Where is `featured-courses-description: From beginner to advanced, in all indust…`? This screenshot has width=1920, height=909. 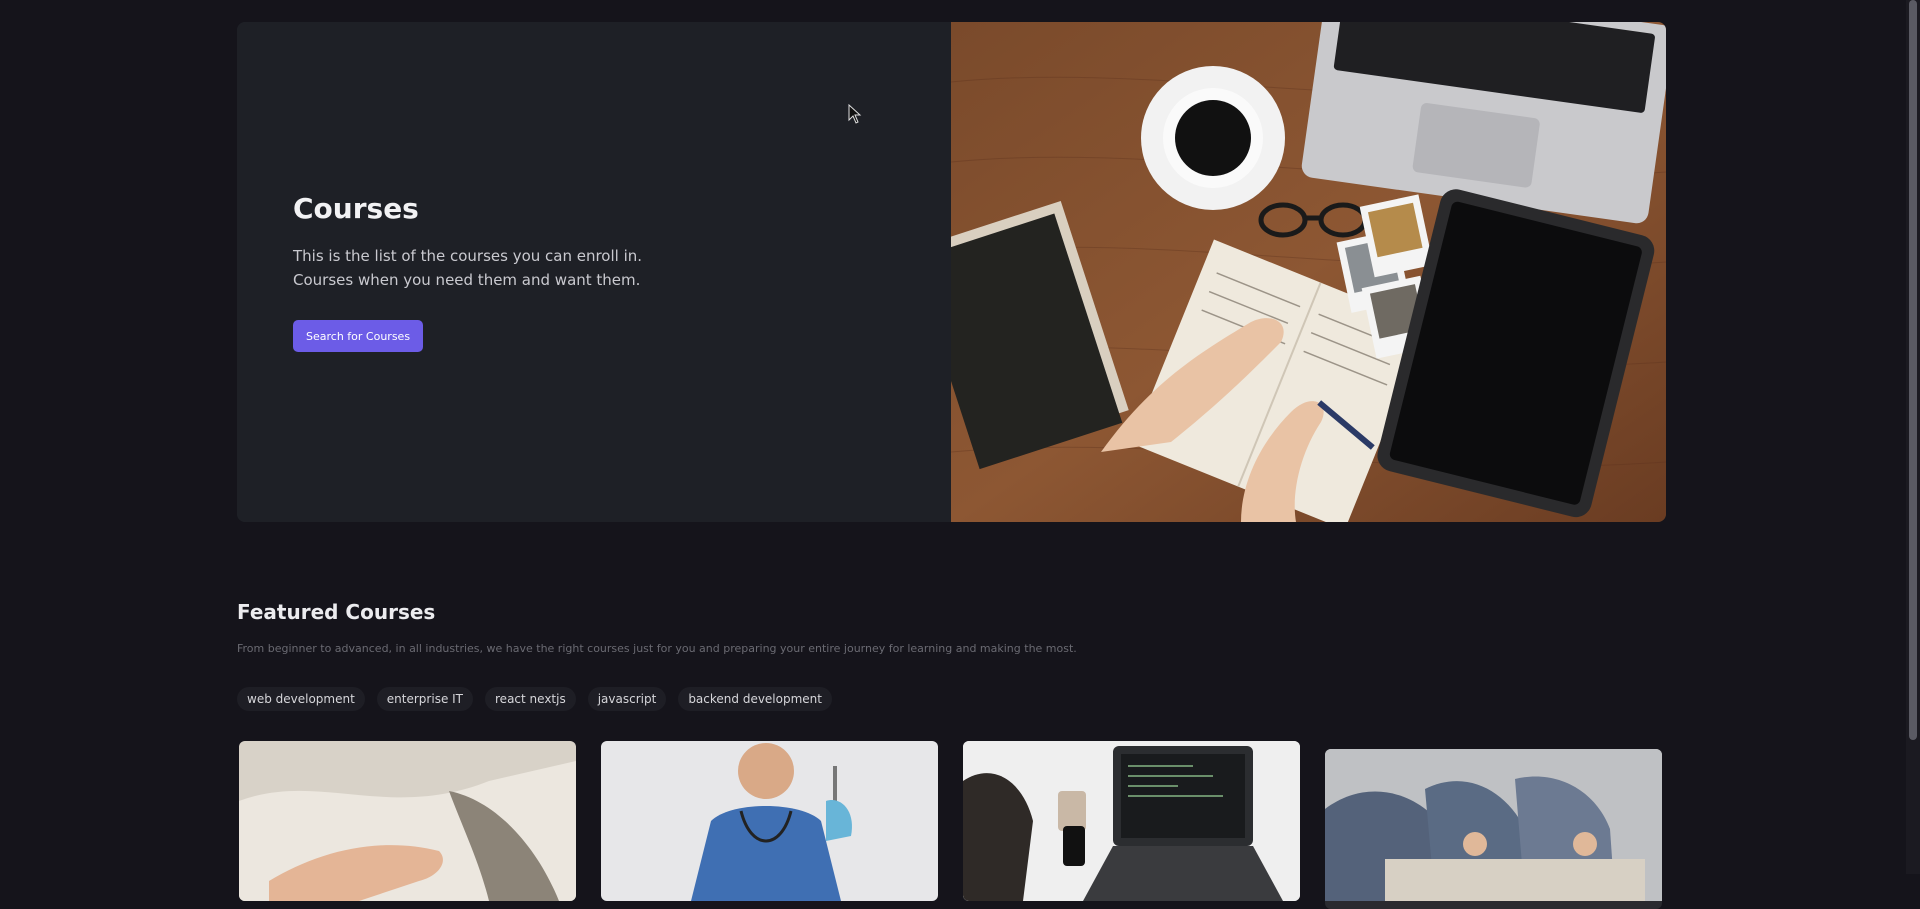 featured-courses-description: From beginner to advanced, in all indust… is located at coordinates (657, 648).